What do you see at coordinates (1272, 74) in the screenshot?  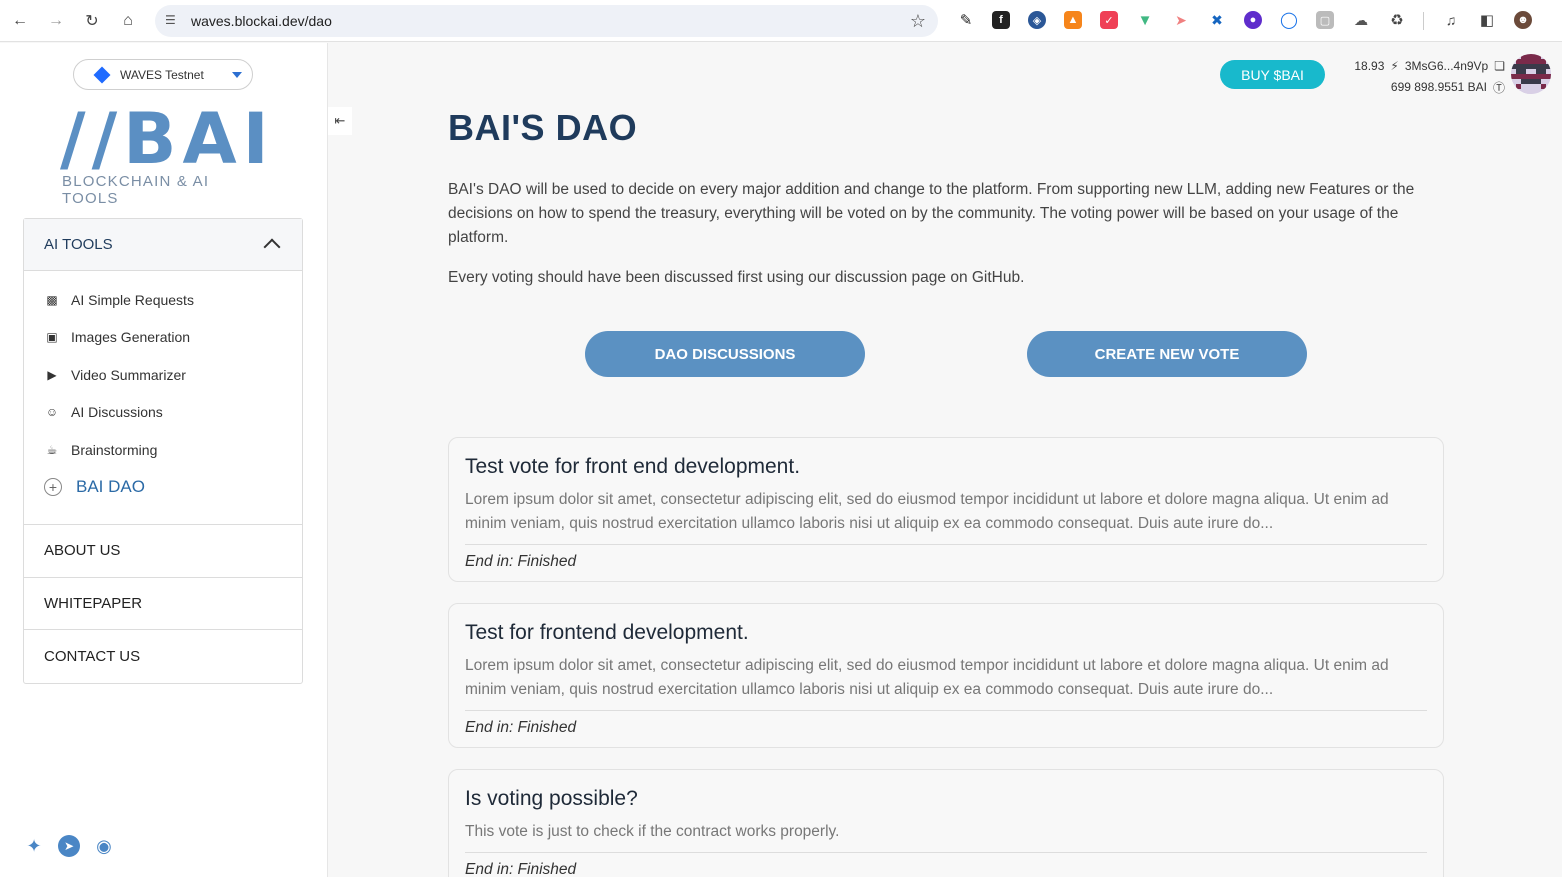 I see `buy-bai-button: BUY $BAI` at bounding box center [1272, 74].